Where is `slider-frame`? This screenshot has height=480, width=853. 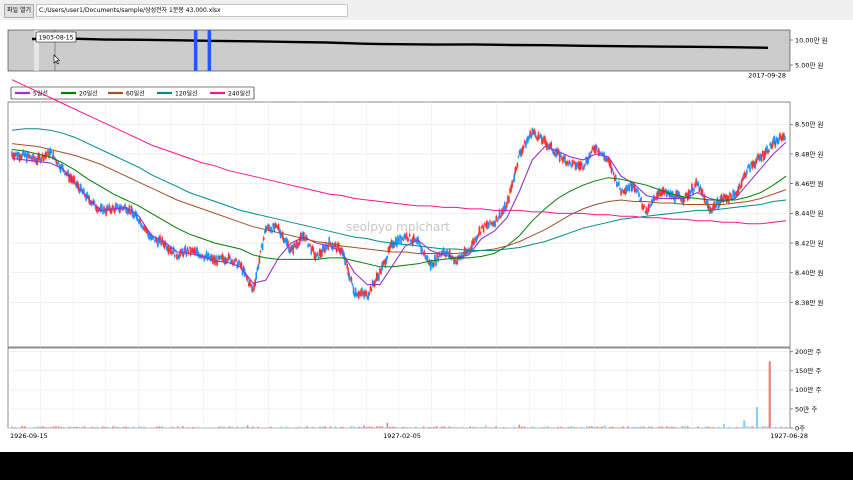 slider-frame is located at coordinates (399, 50).